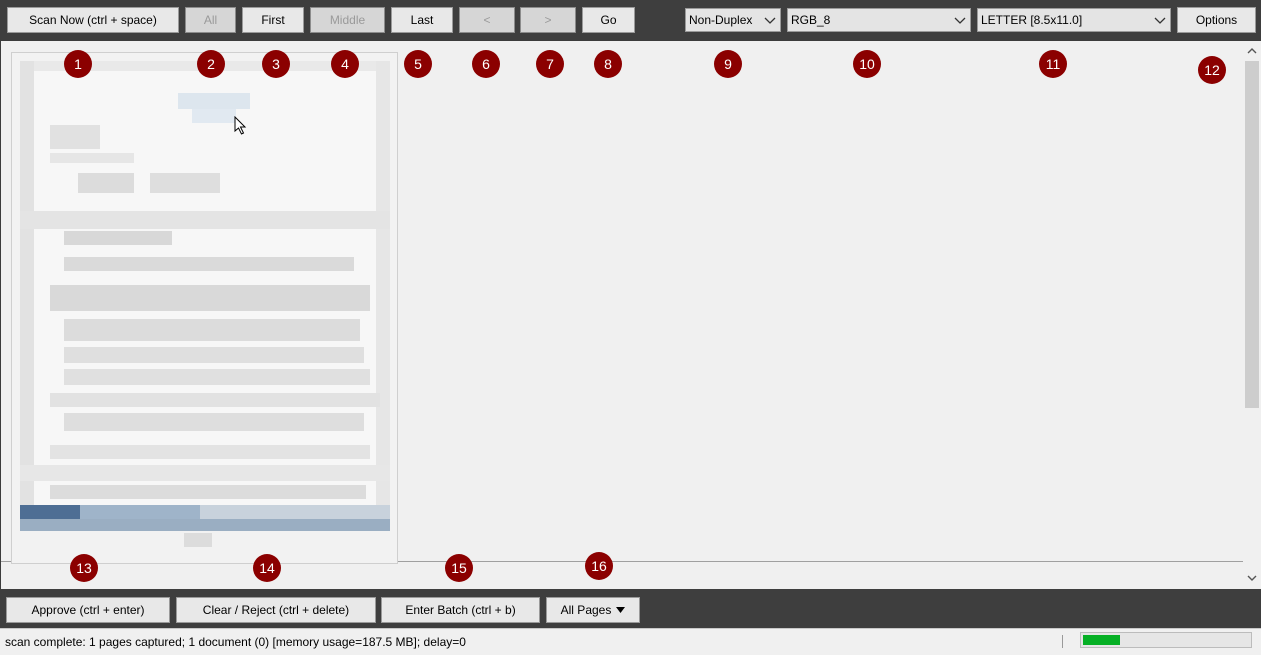  Describe the element at coordinates (1252, 578) in the screenshot. I see `scroll-down-icon` at that location.